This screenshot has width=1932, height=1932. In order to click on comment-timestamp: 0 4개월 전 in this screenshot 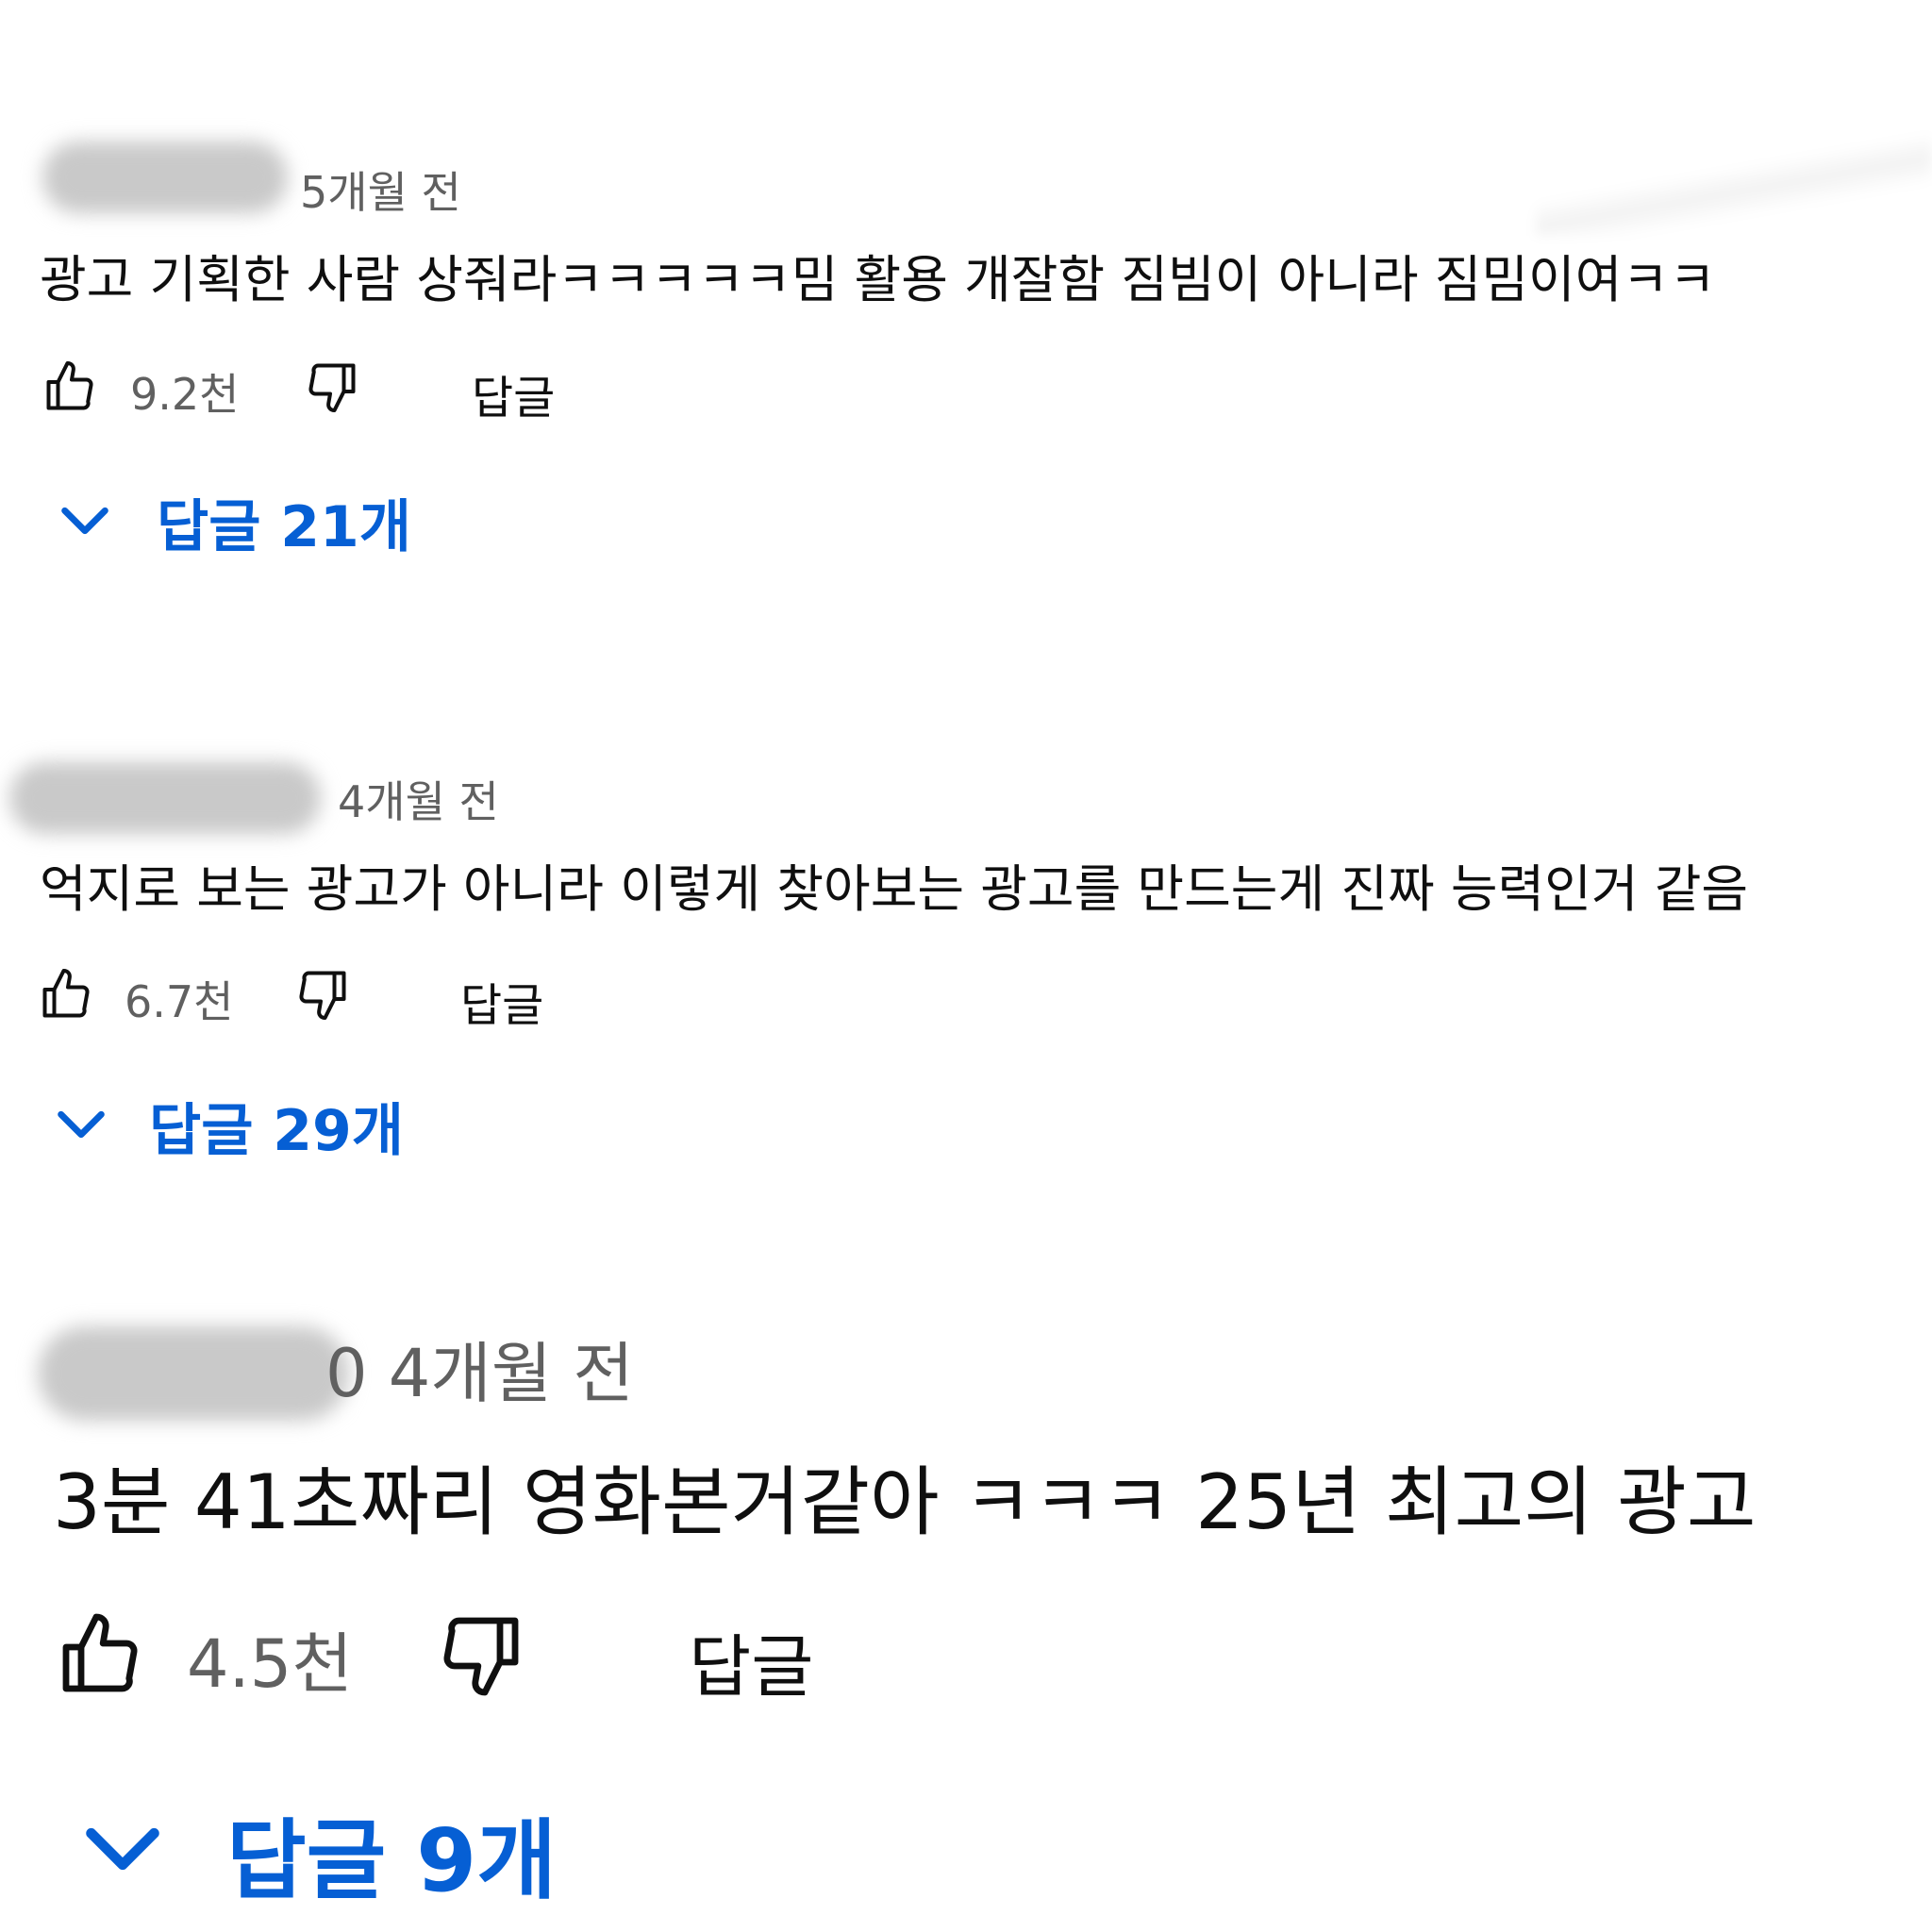, I will do `click(480, 1373)`.